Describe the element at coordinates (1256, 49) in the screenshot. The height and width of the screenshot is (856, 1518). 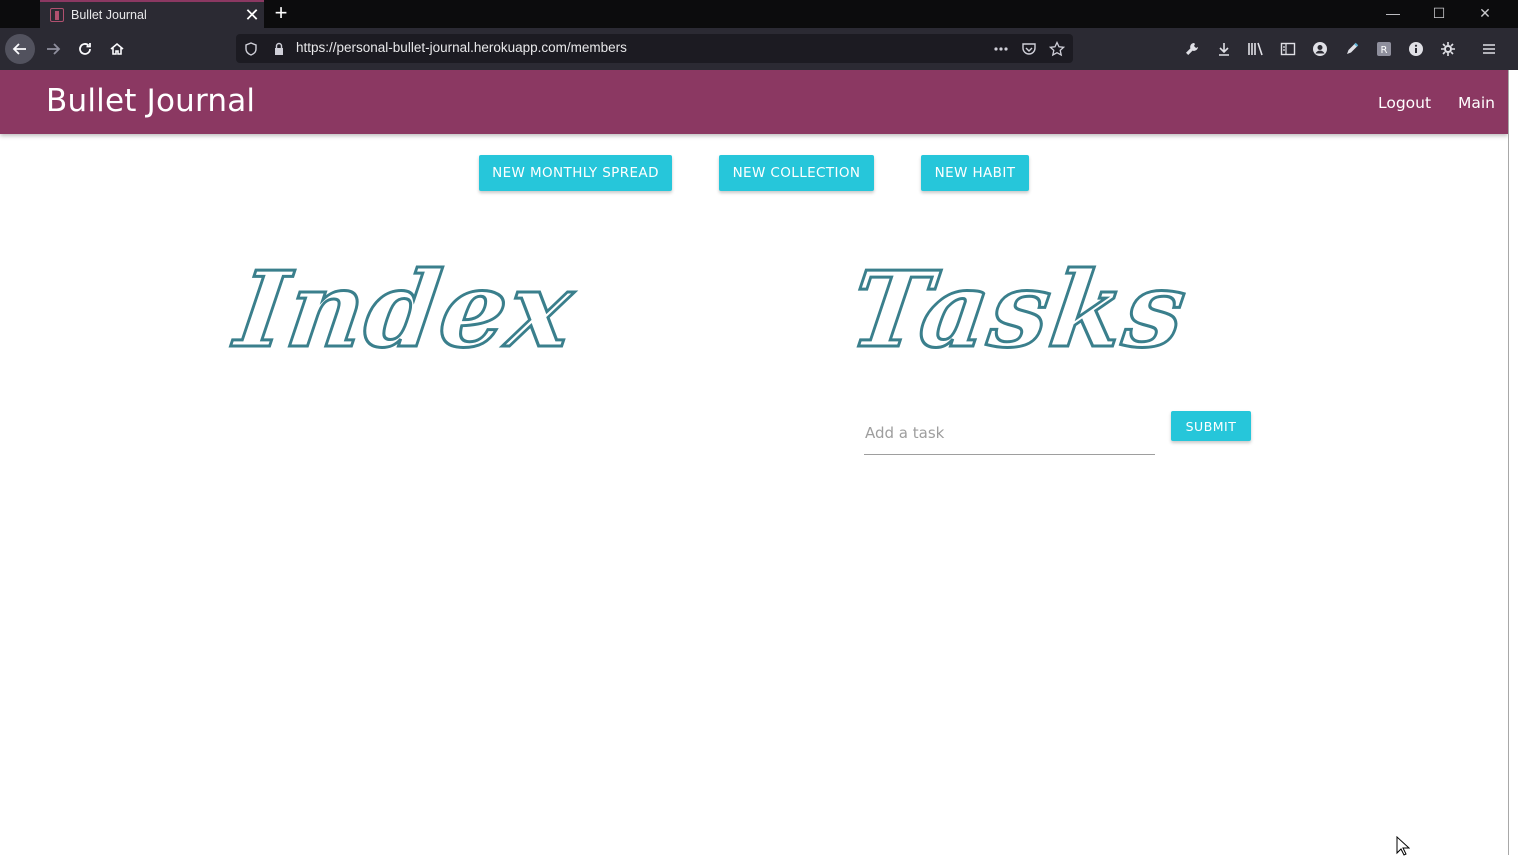
I see `library-icon` at that location.